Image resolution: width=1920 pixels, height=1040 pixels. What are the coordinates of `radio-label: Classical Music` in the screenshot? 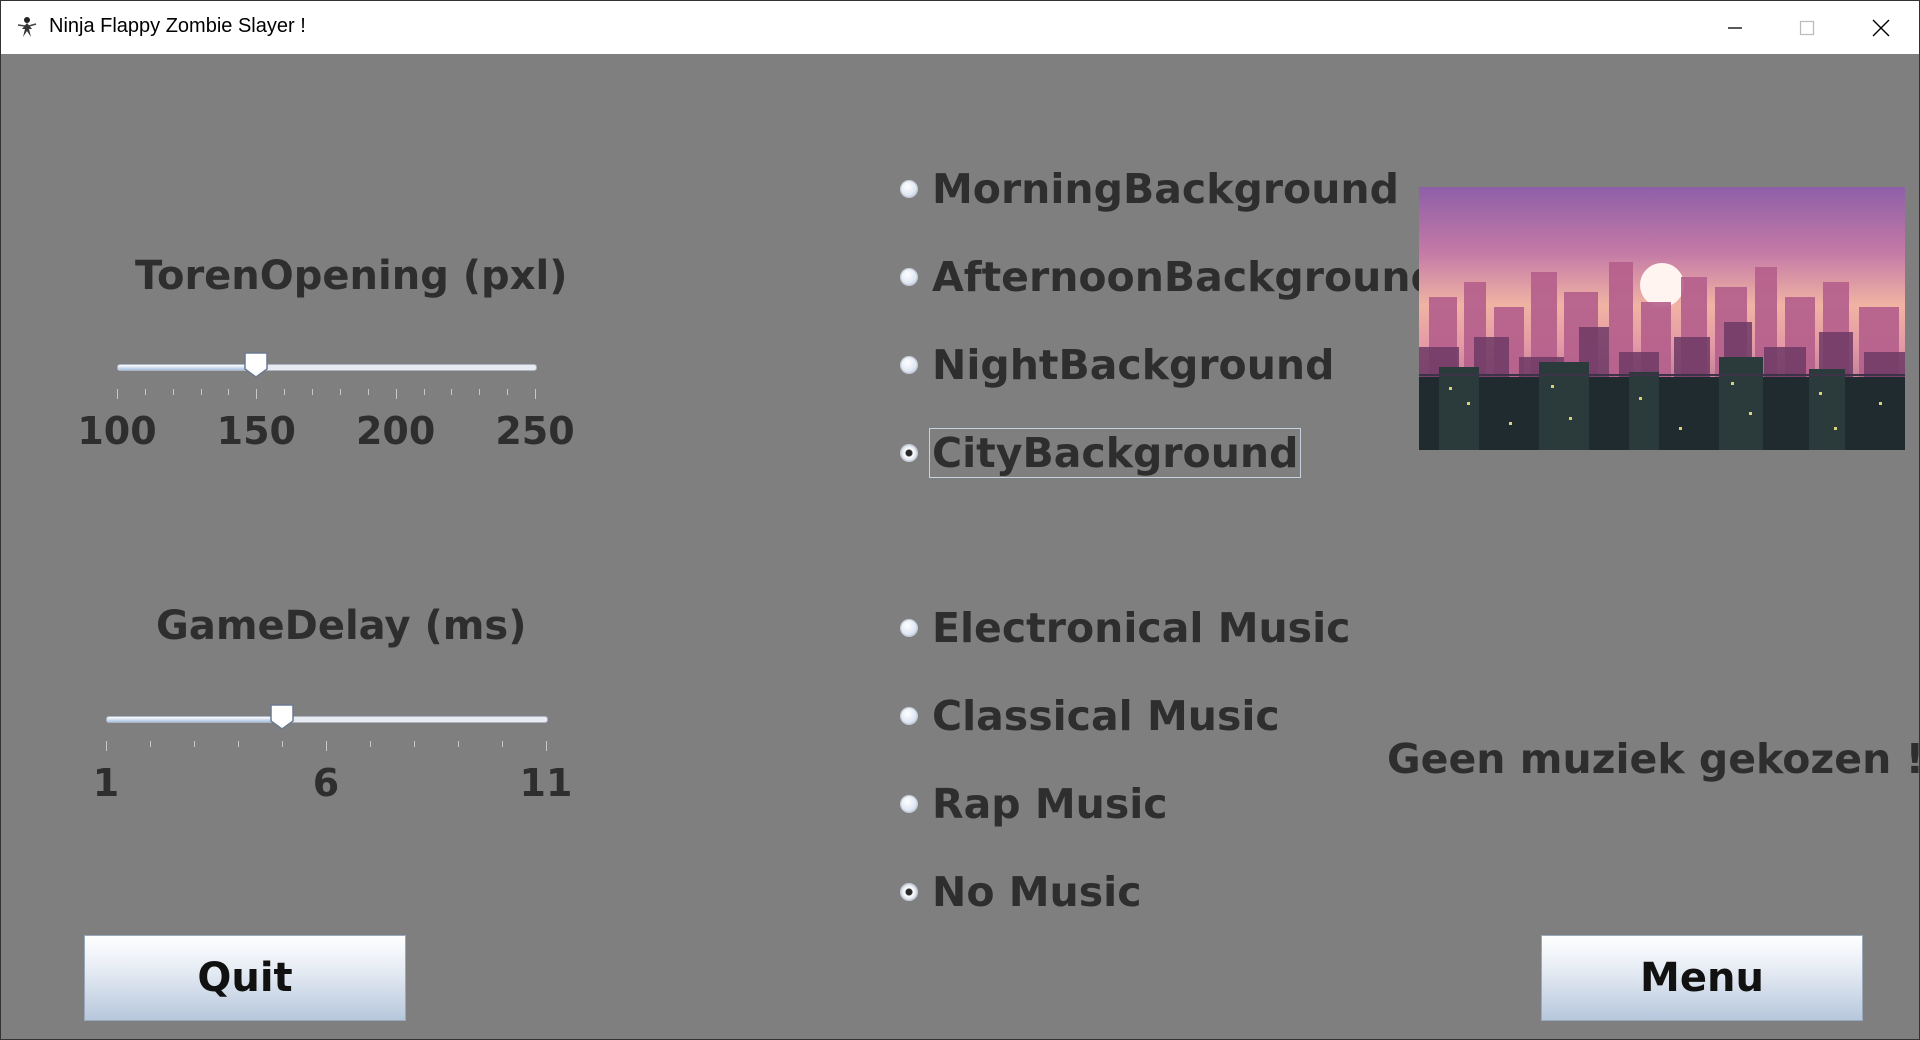 It's located at (1106, 716).